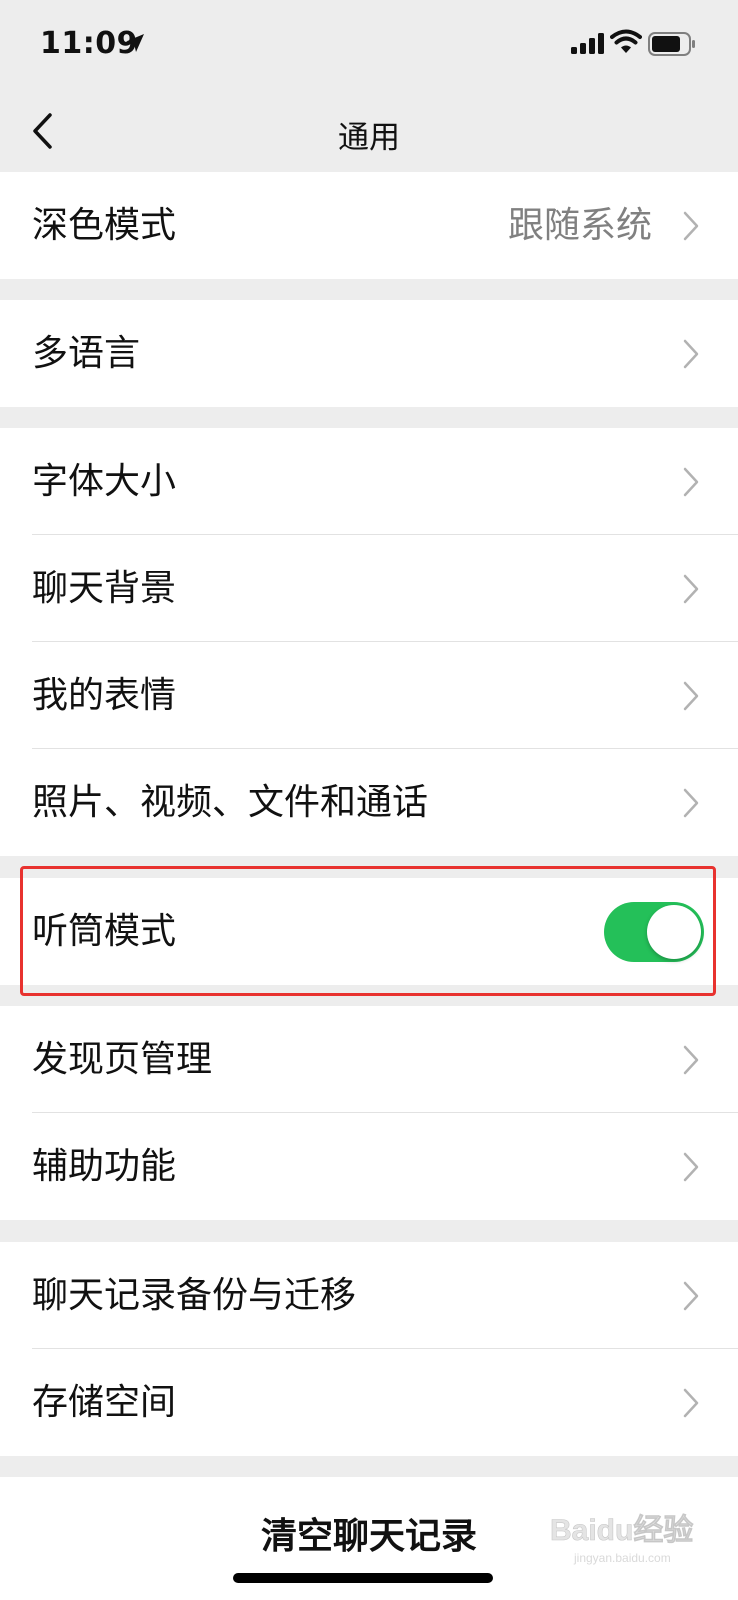 This screenshot has height=1600, width=738. What do you see at coordinates (104, 931) in the screenshot?
I see `row-label: 听筒模式` at bounding box center [104, 931].